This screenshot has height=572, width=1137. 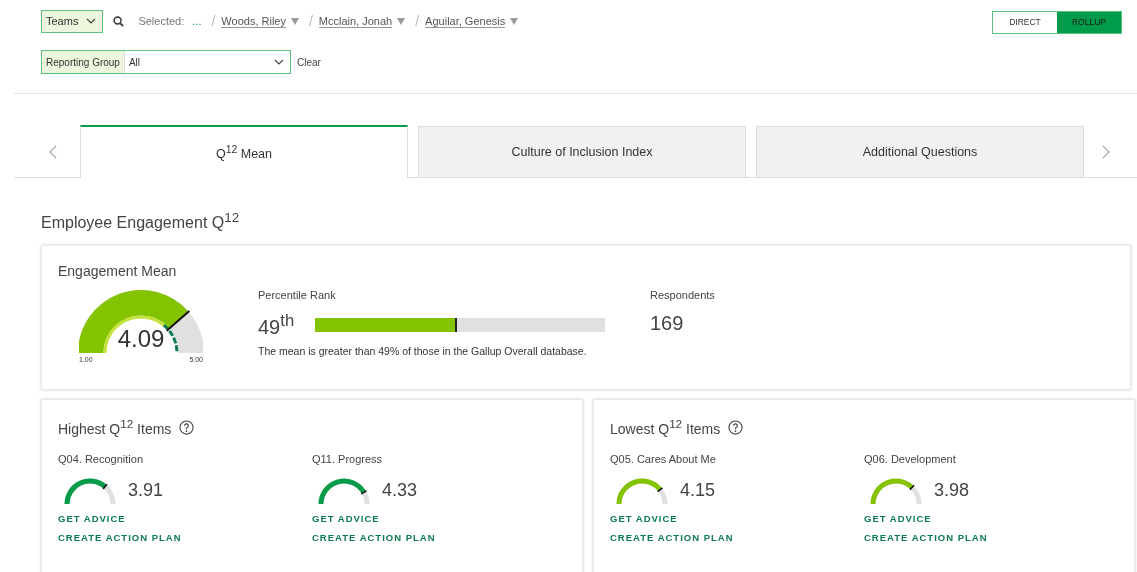 What do you see at coordinates (118, 271) in the screenshot?
I see `card-title: Engagement Mean` at bounding box center [118, 271].